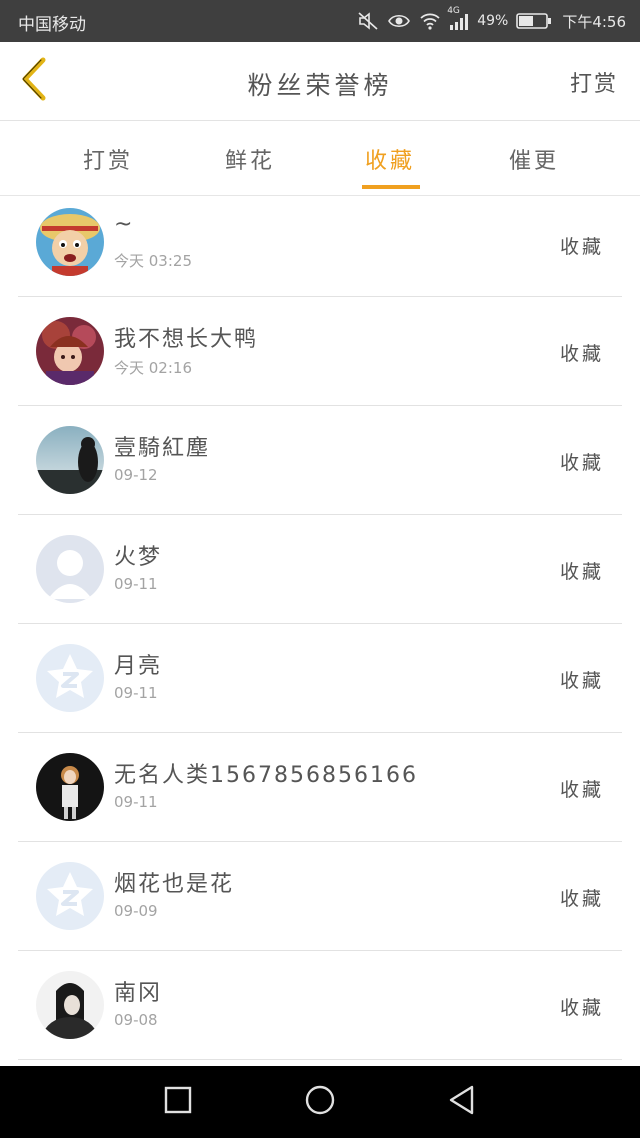 The height and width of the screenshot is (1138, 640). I want to click on status-bar: 中国移动 4G 49% 下午4:56, so click(320, 21).